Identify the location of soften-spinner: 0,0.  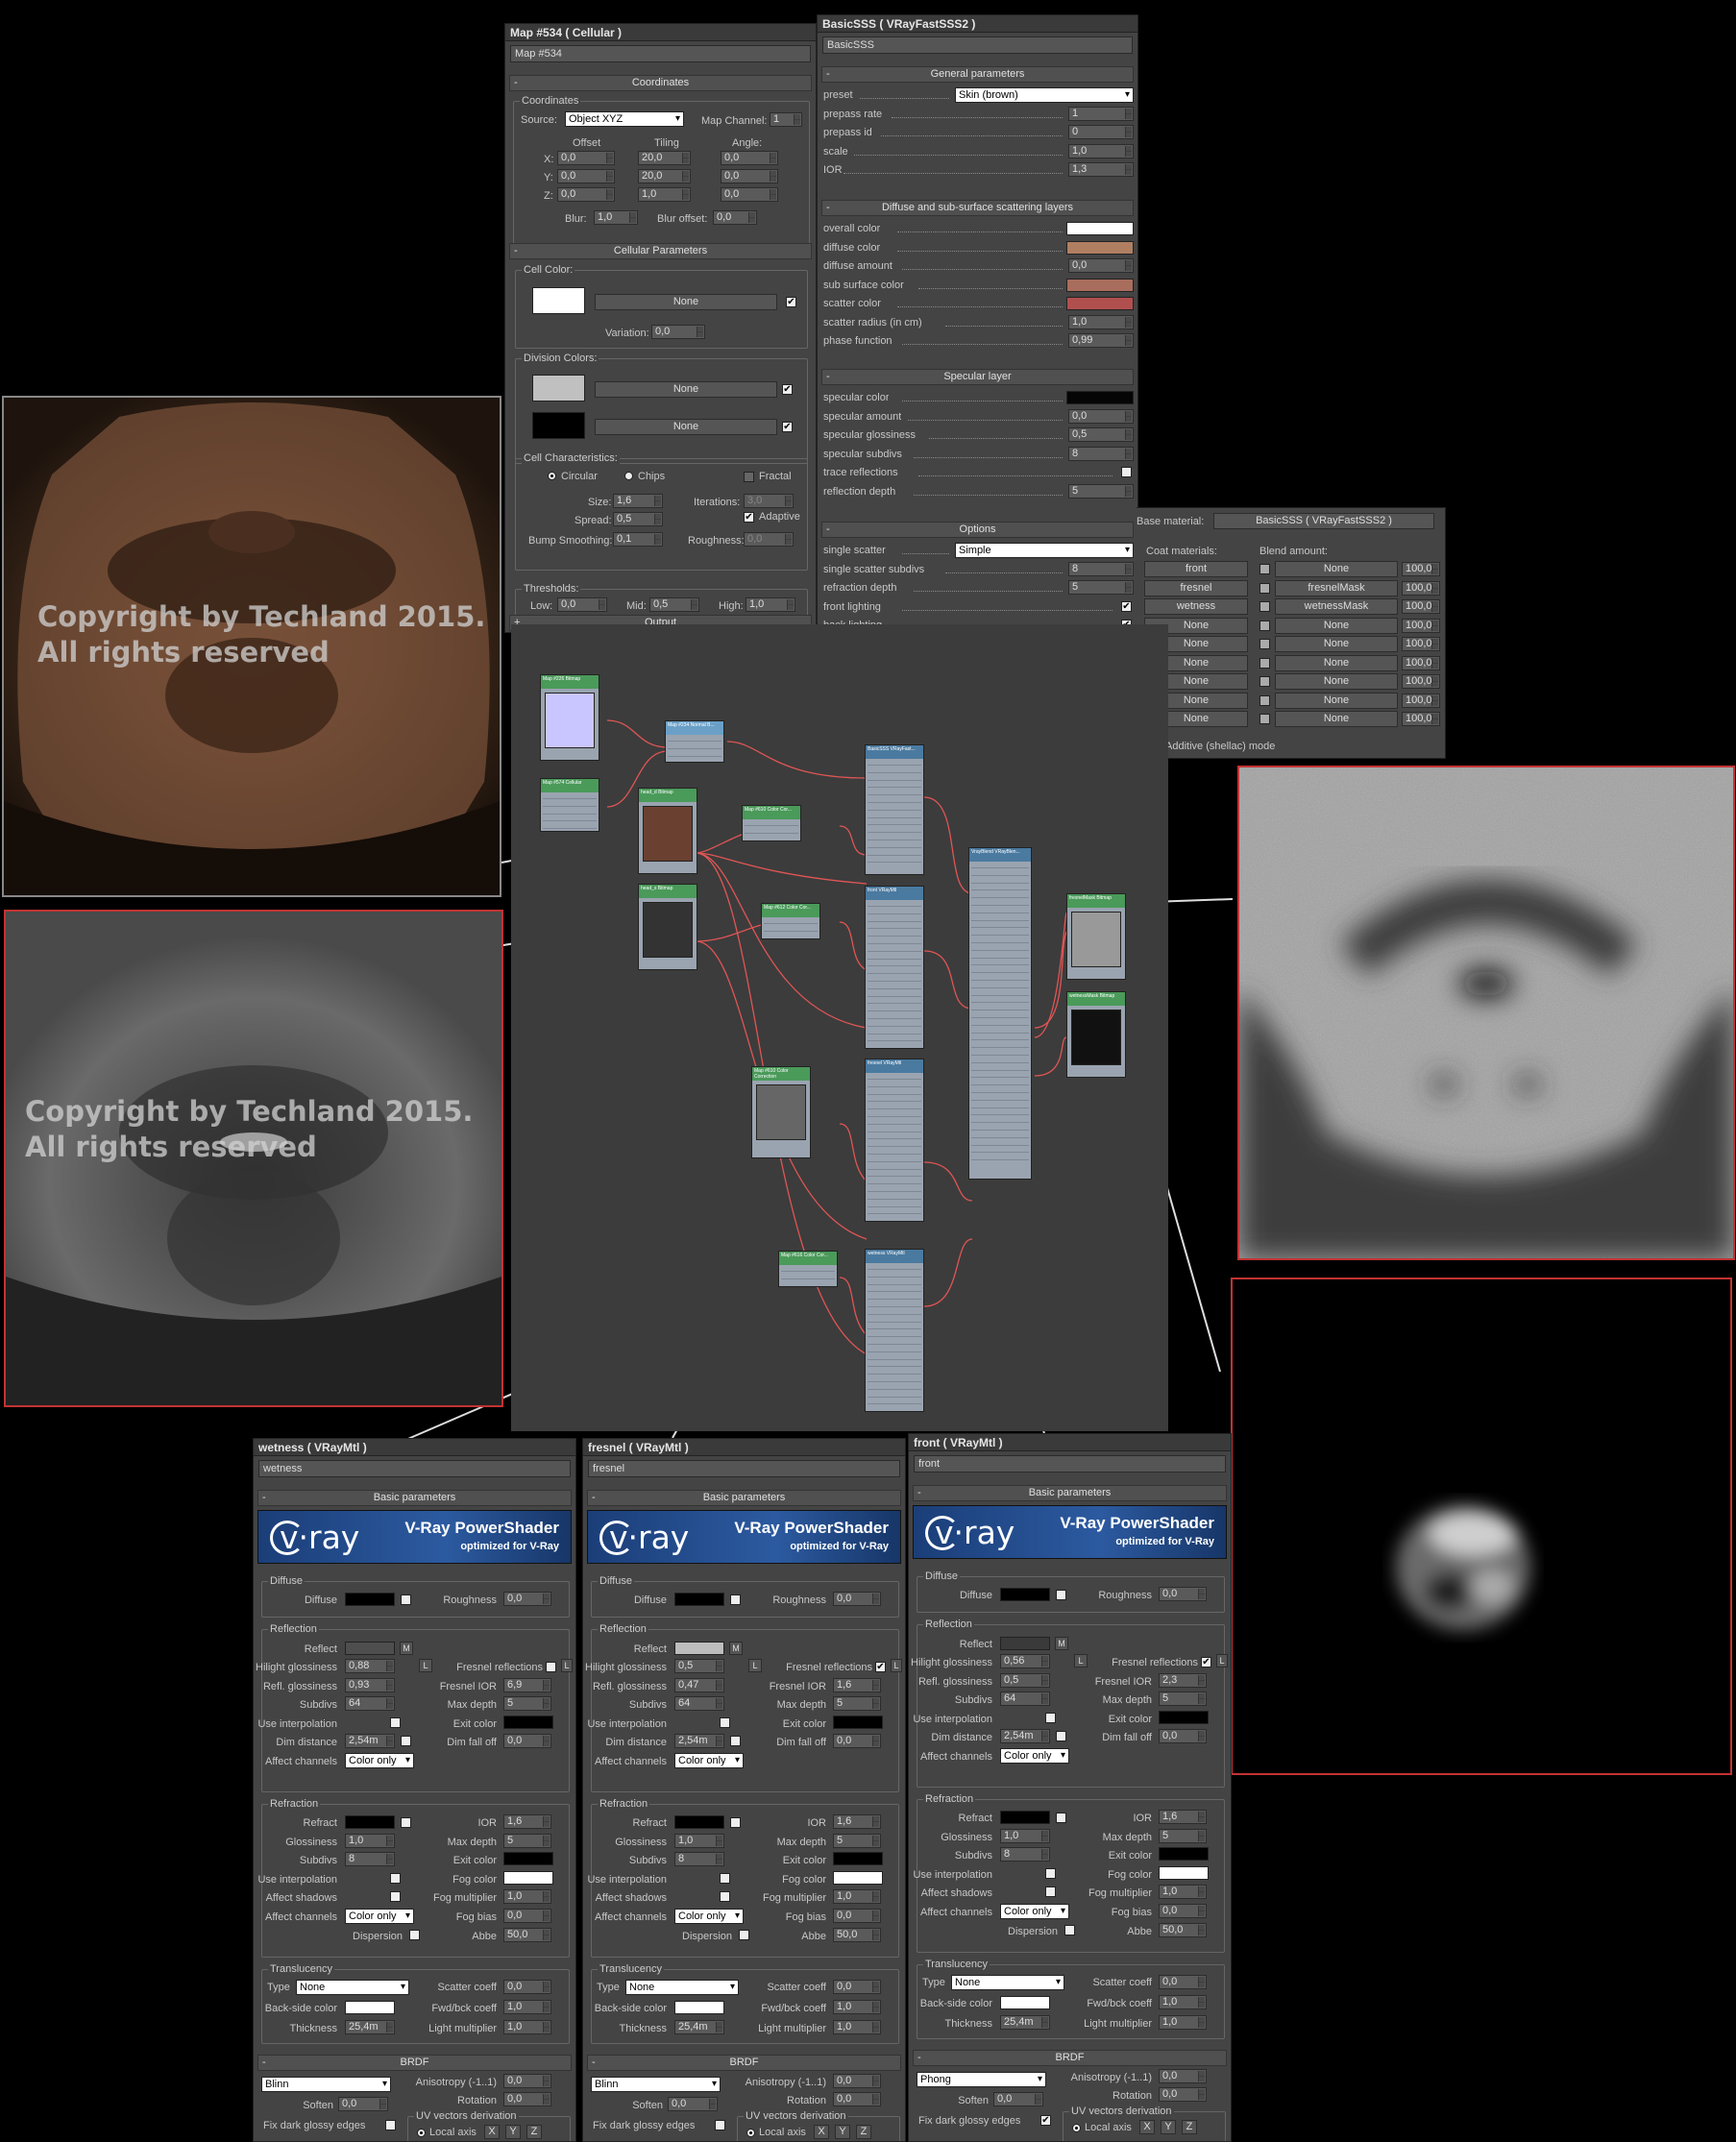
(1018, 2099).